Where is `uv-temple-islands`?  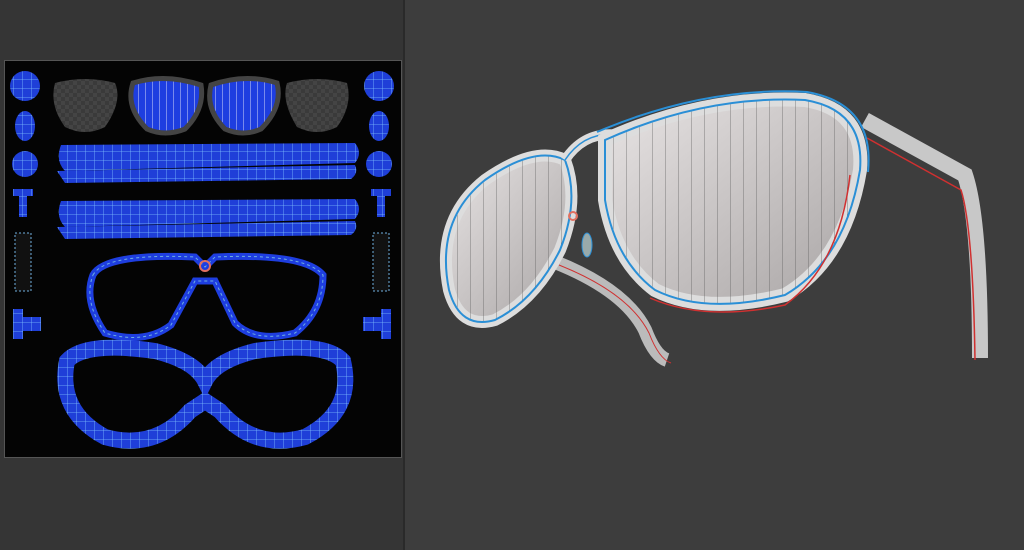 uv-temple-islands is located at coordinates (208, 191).